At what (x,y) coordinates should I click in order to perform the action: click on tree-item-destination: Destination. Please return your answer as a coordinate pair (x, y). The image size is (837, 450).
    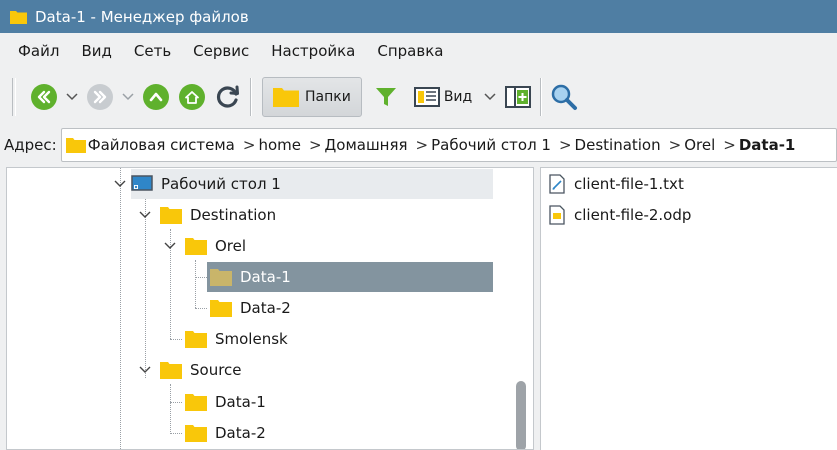
    Looking at the image, I should click on (218, 215).